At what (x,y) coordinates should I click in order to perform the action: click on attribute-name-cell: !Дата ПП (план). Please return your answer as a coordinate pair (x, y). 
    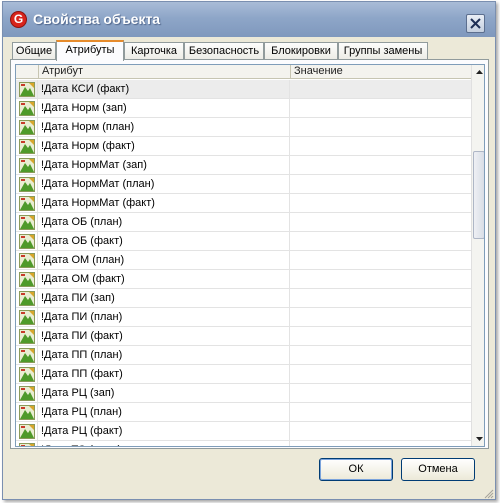
    Looking at the image, I should click on (164, 355).